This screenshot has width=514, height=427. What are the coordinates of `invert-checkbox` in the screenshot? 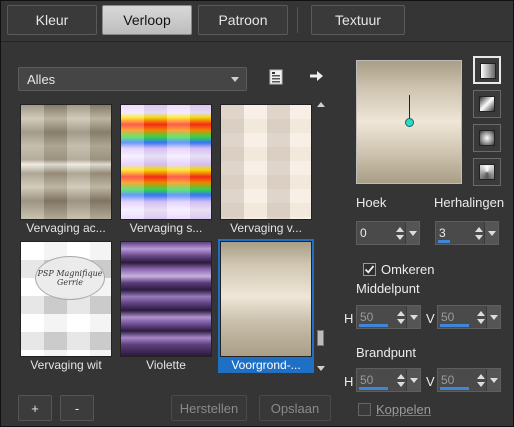 It's located at (369, 269).